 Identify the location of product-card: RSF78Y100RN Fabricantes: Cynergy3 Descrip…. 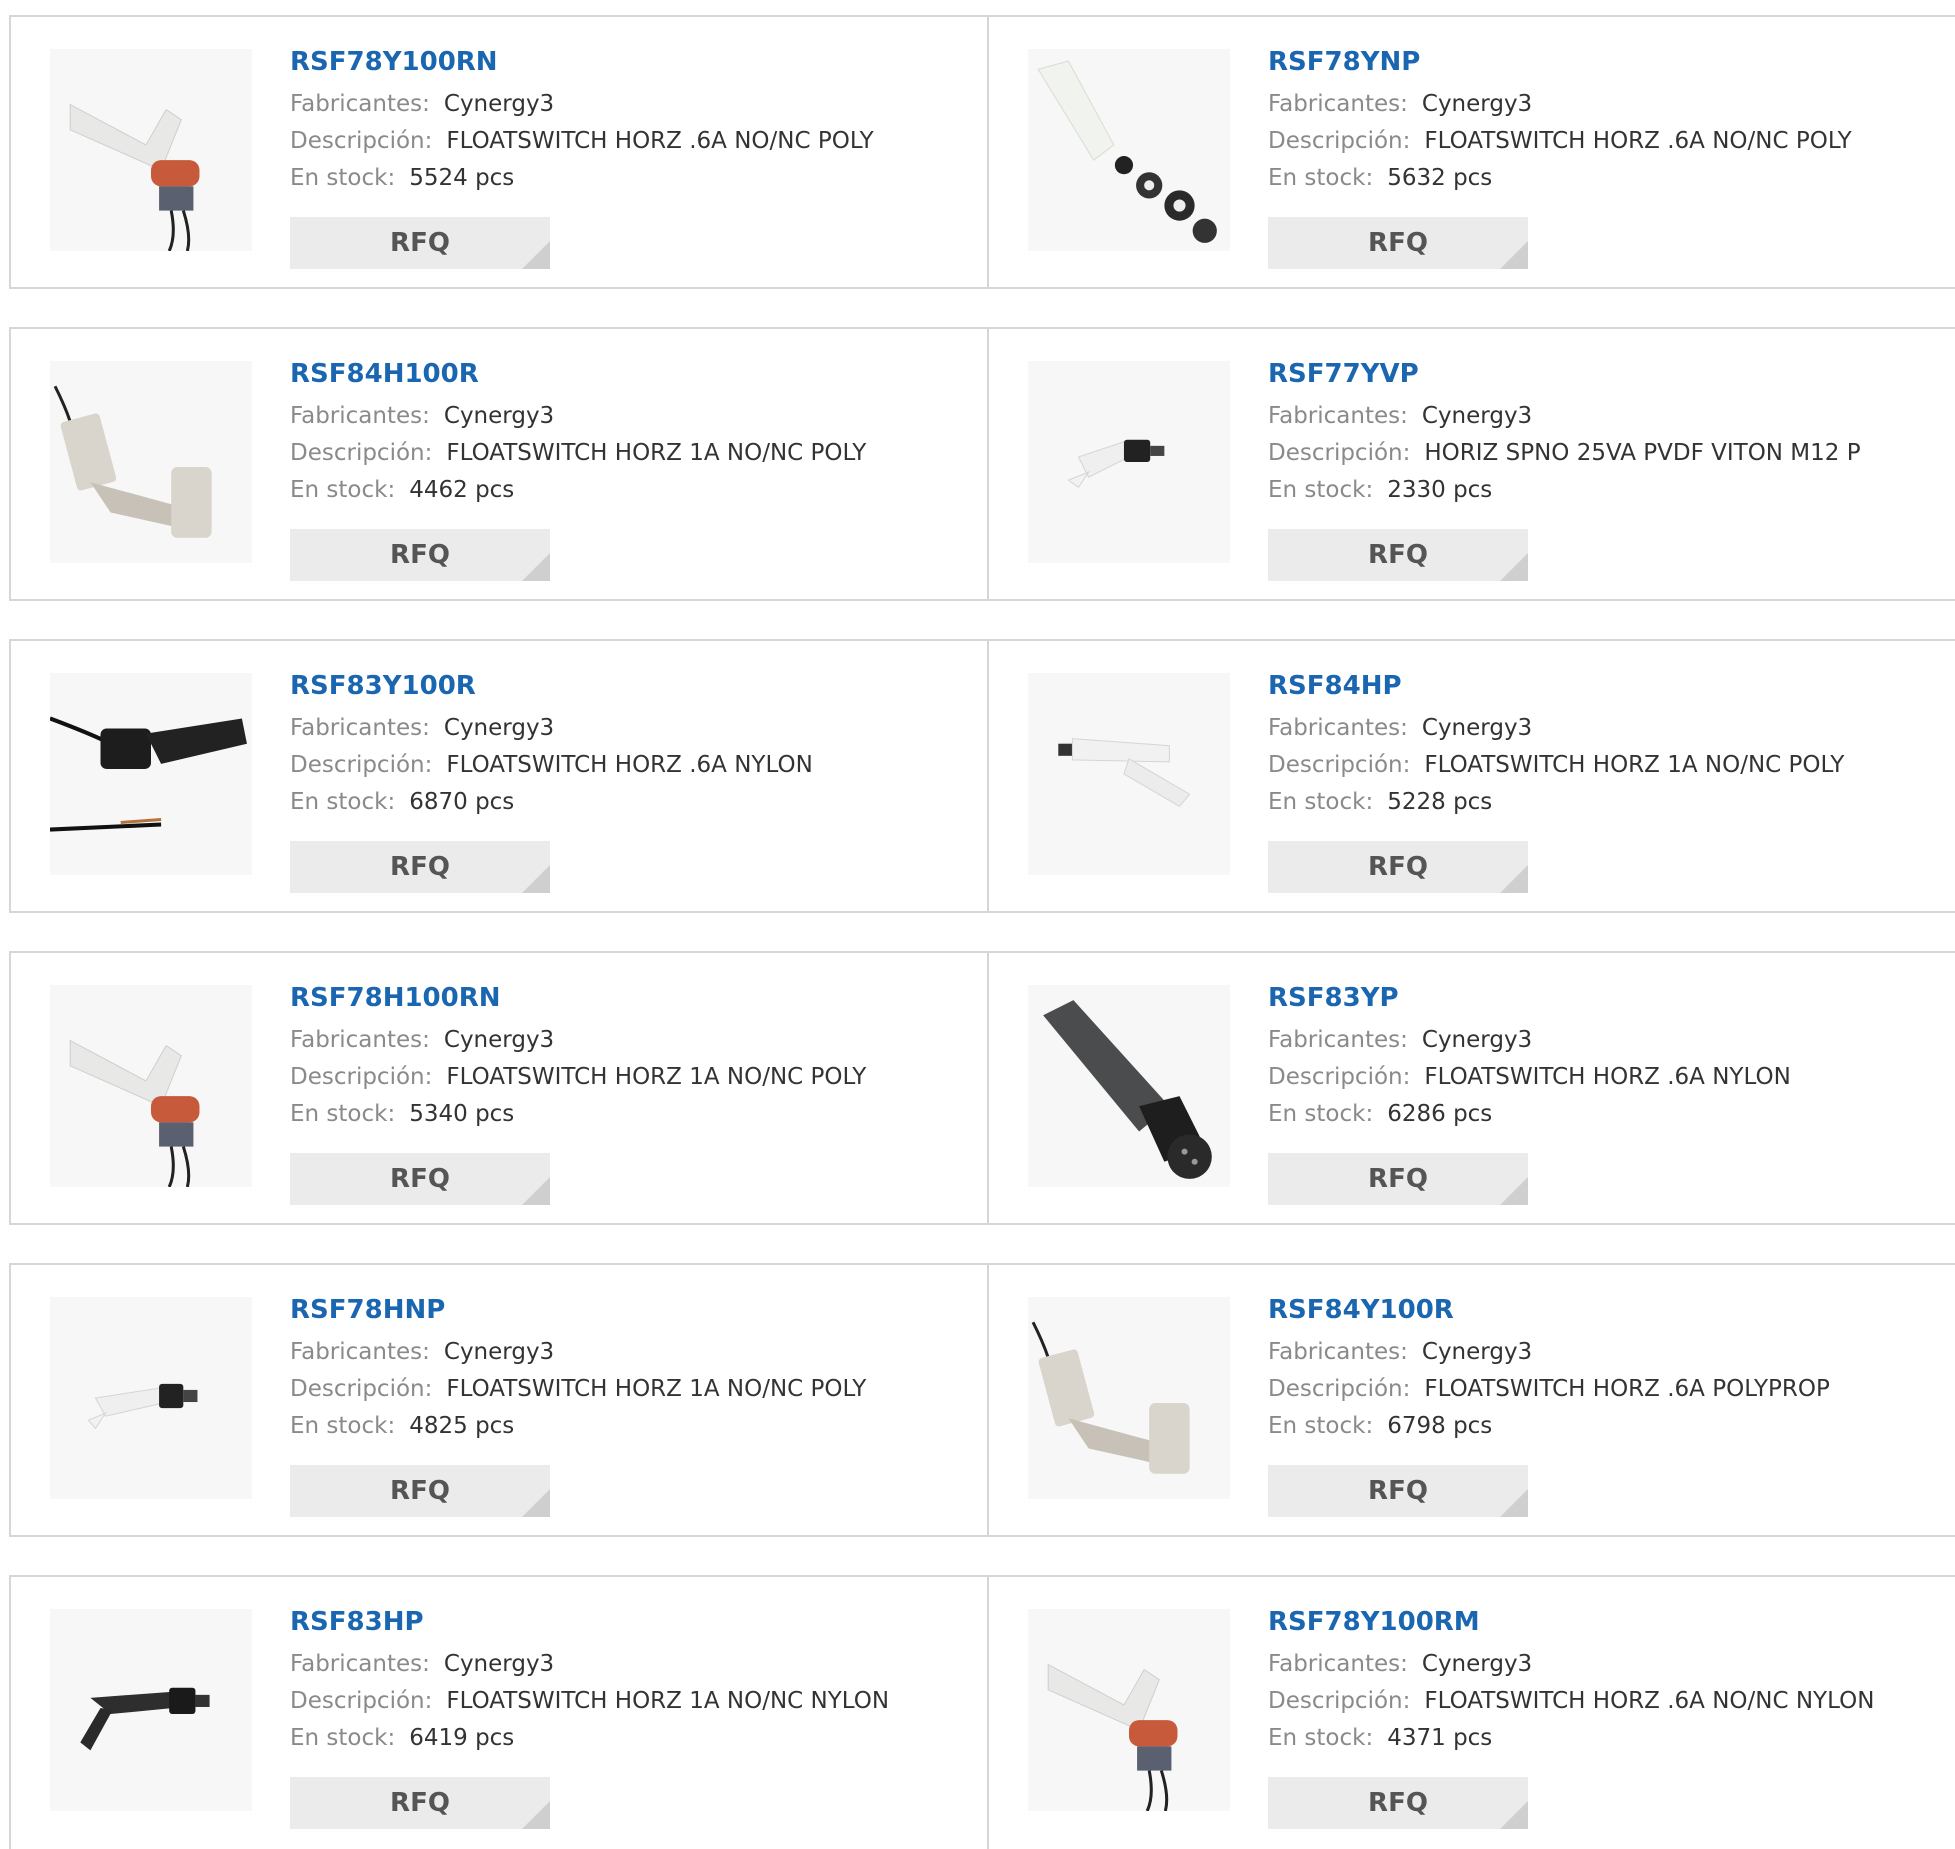
(499, 152).